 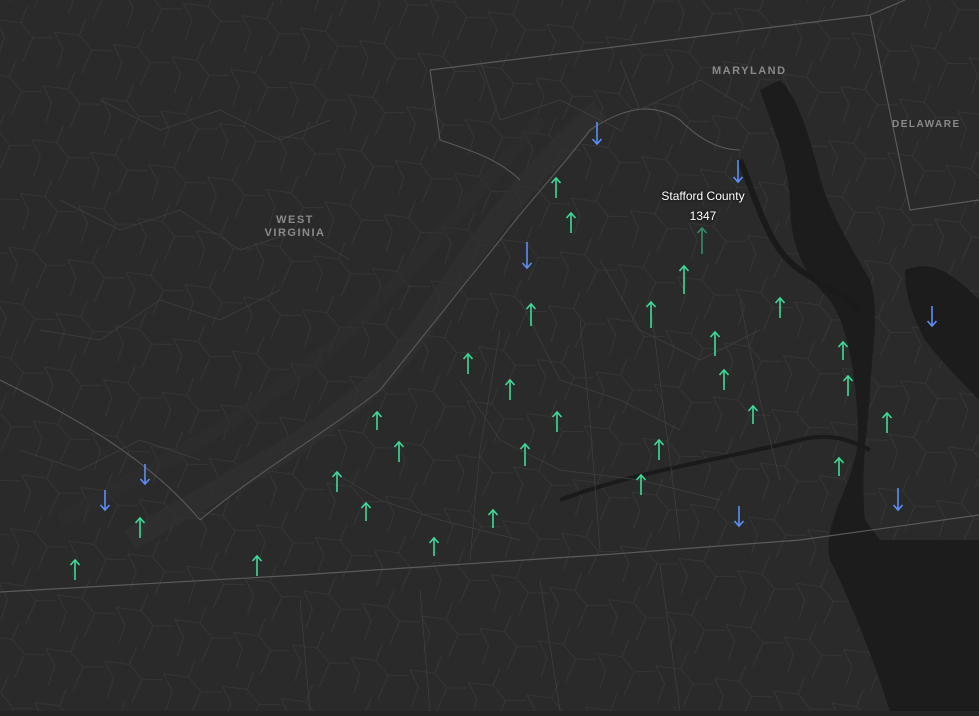 I want to click on label-west-virginia-line2: VIRGINIA, so click(x=295, y=233).